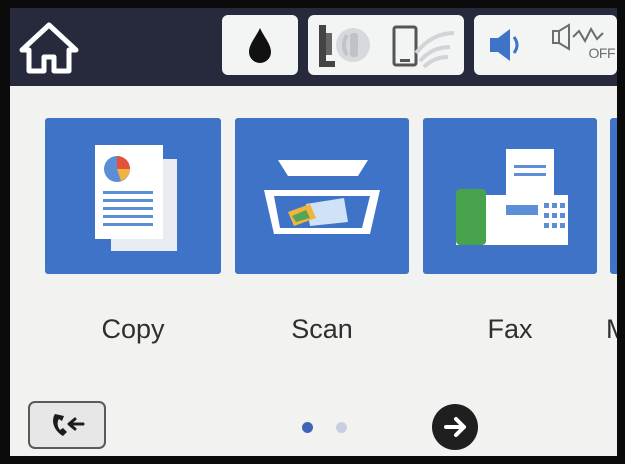 The width and height of the screenshot is (625, 464). I want to click on next-page-button, so click(455, 427).